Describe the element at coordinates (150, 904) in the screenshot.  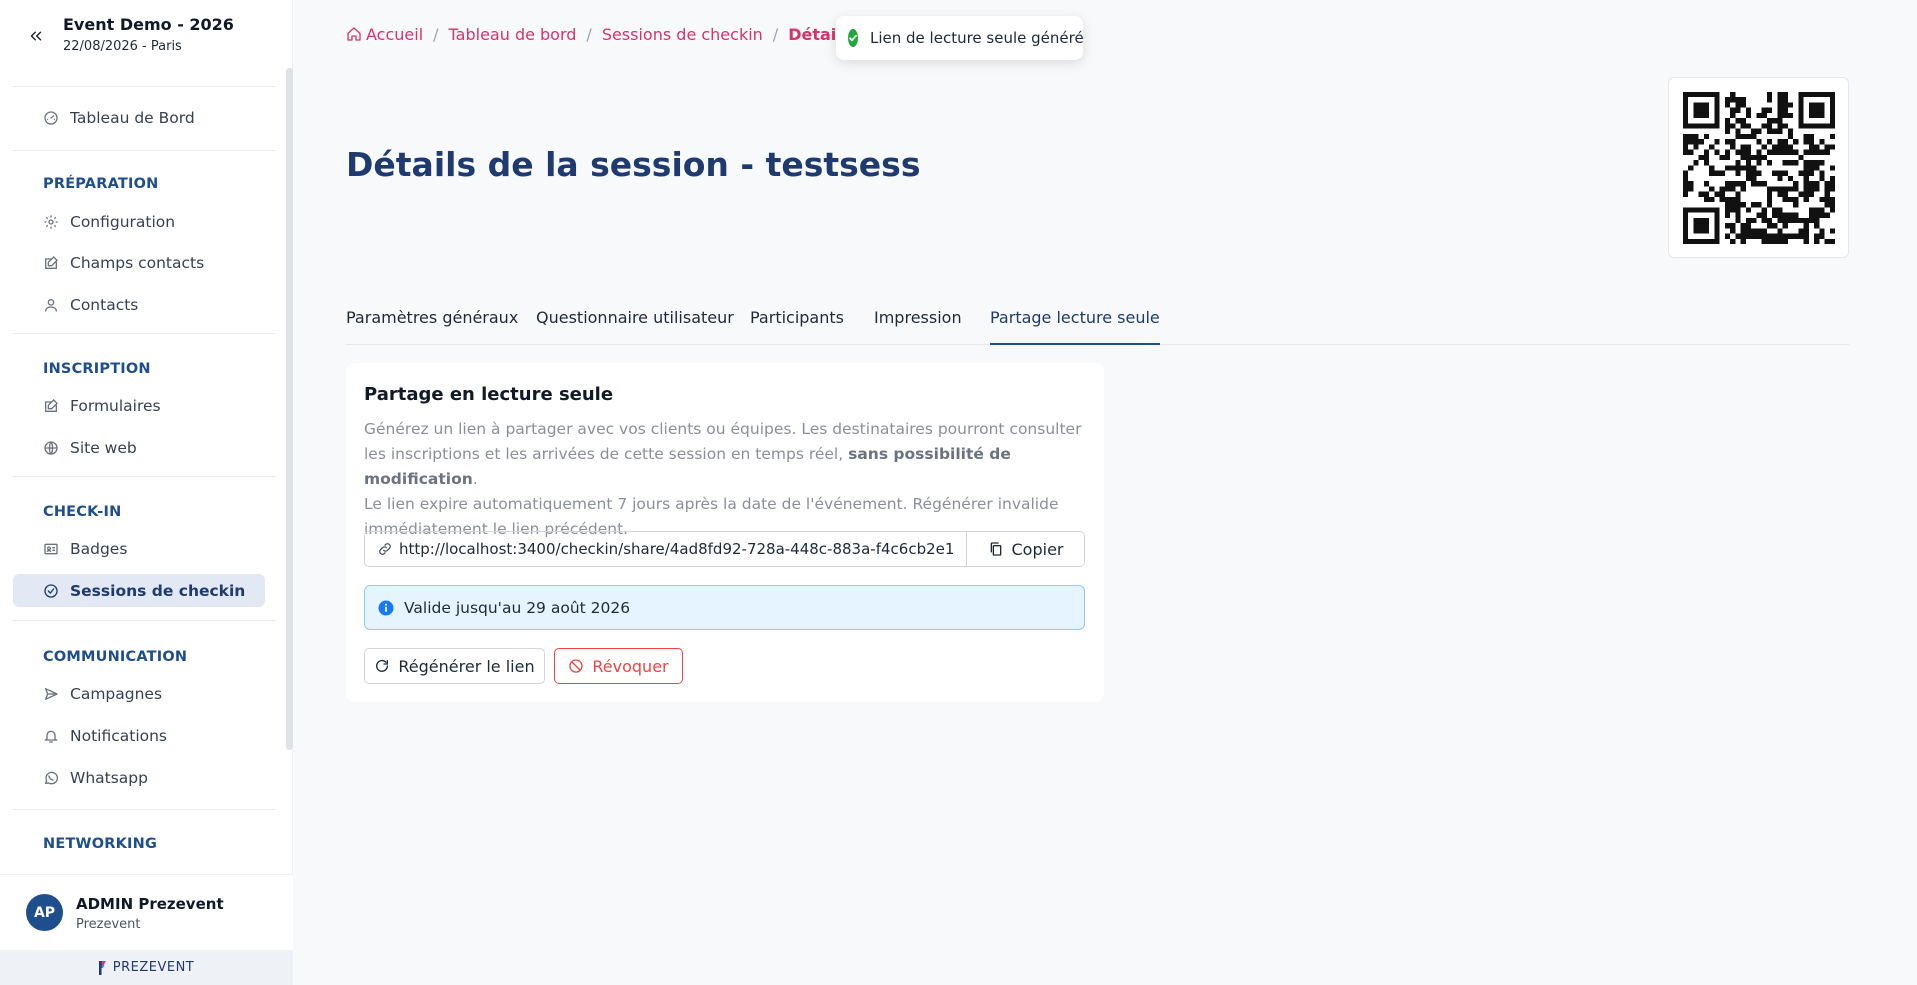
I see `user-name: ADMIN Prezevent` at that location.